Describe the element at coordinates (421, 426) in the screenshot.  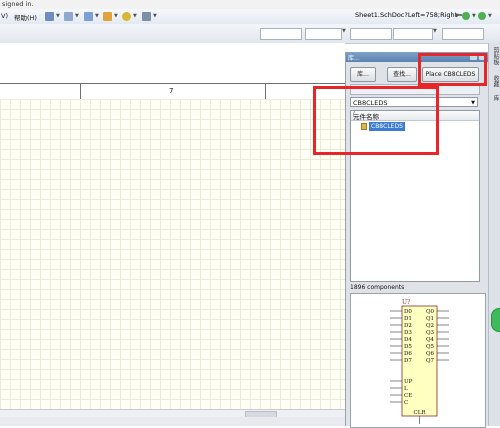
I see `symbol-component-name: CB8CLEDS` at that location.